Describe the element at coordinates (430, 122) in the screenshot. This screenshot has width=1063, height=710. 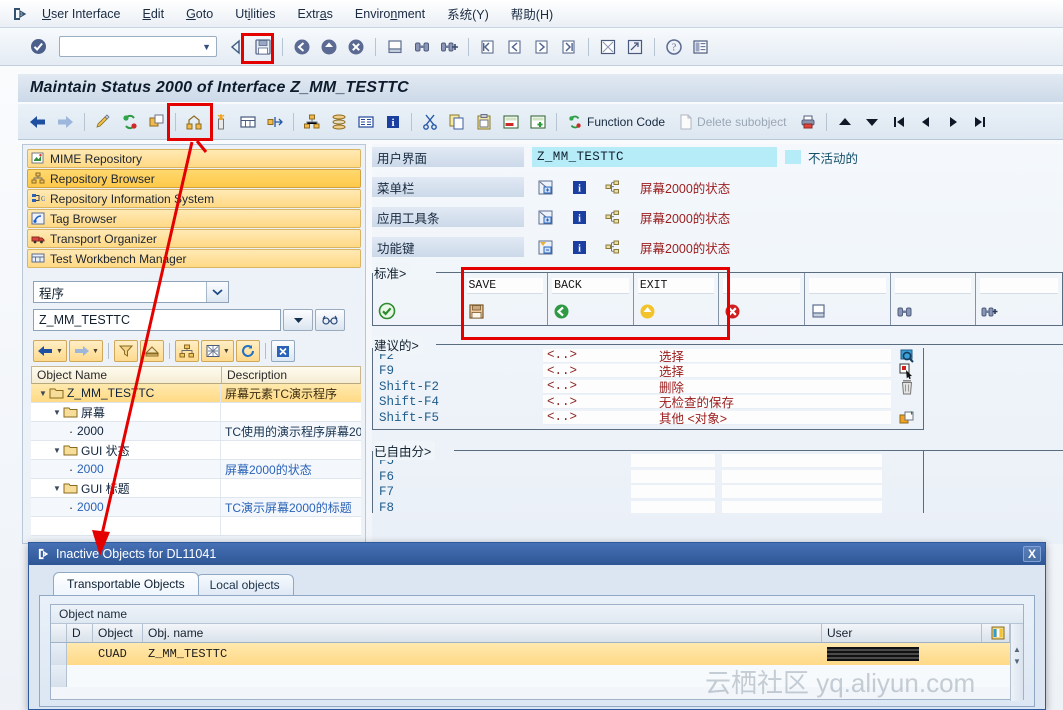
I see `cut-icon` at that location.